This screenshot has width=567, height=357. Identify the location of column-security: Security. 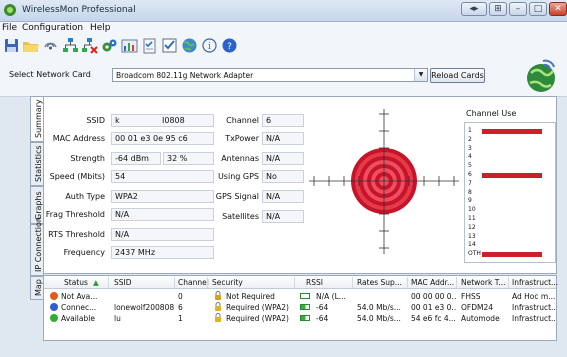
(227, 282).